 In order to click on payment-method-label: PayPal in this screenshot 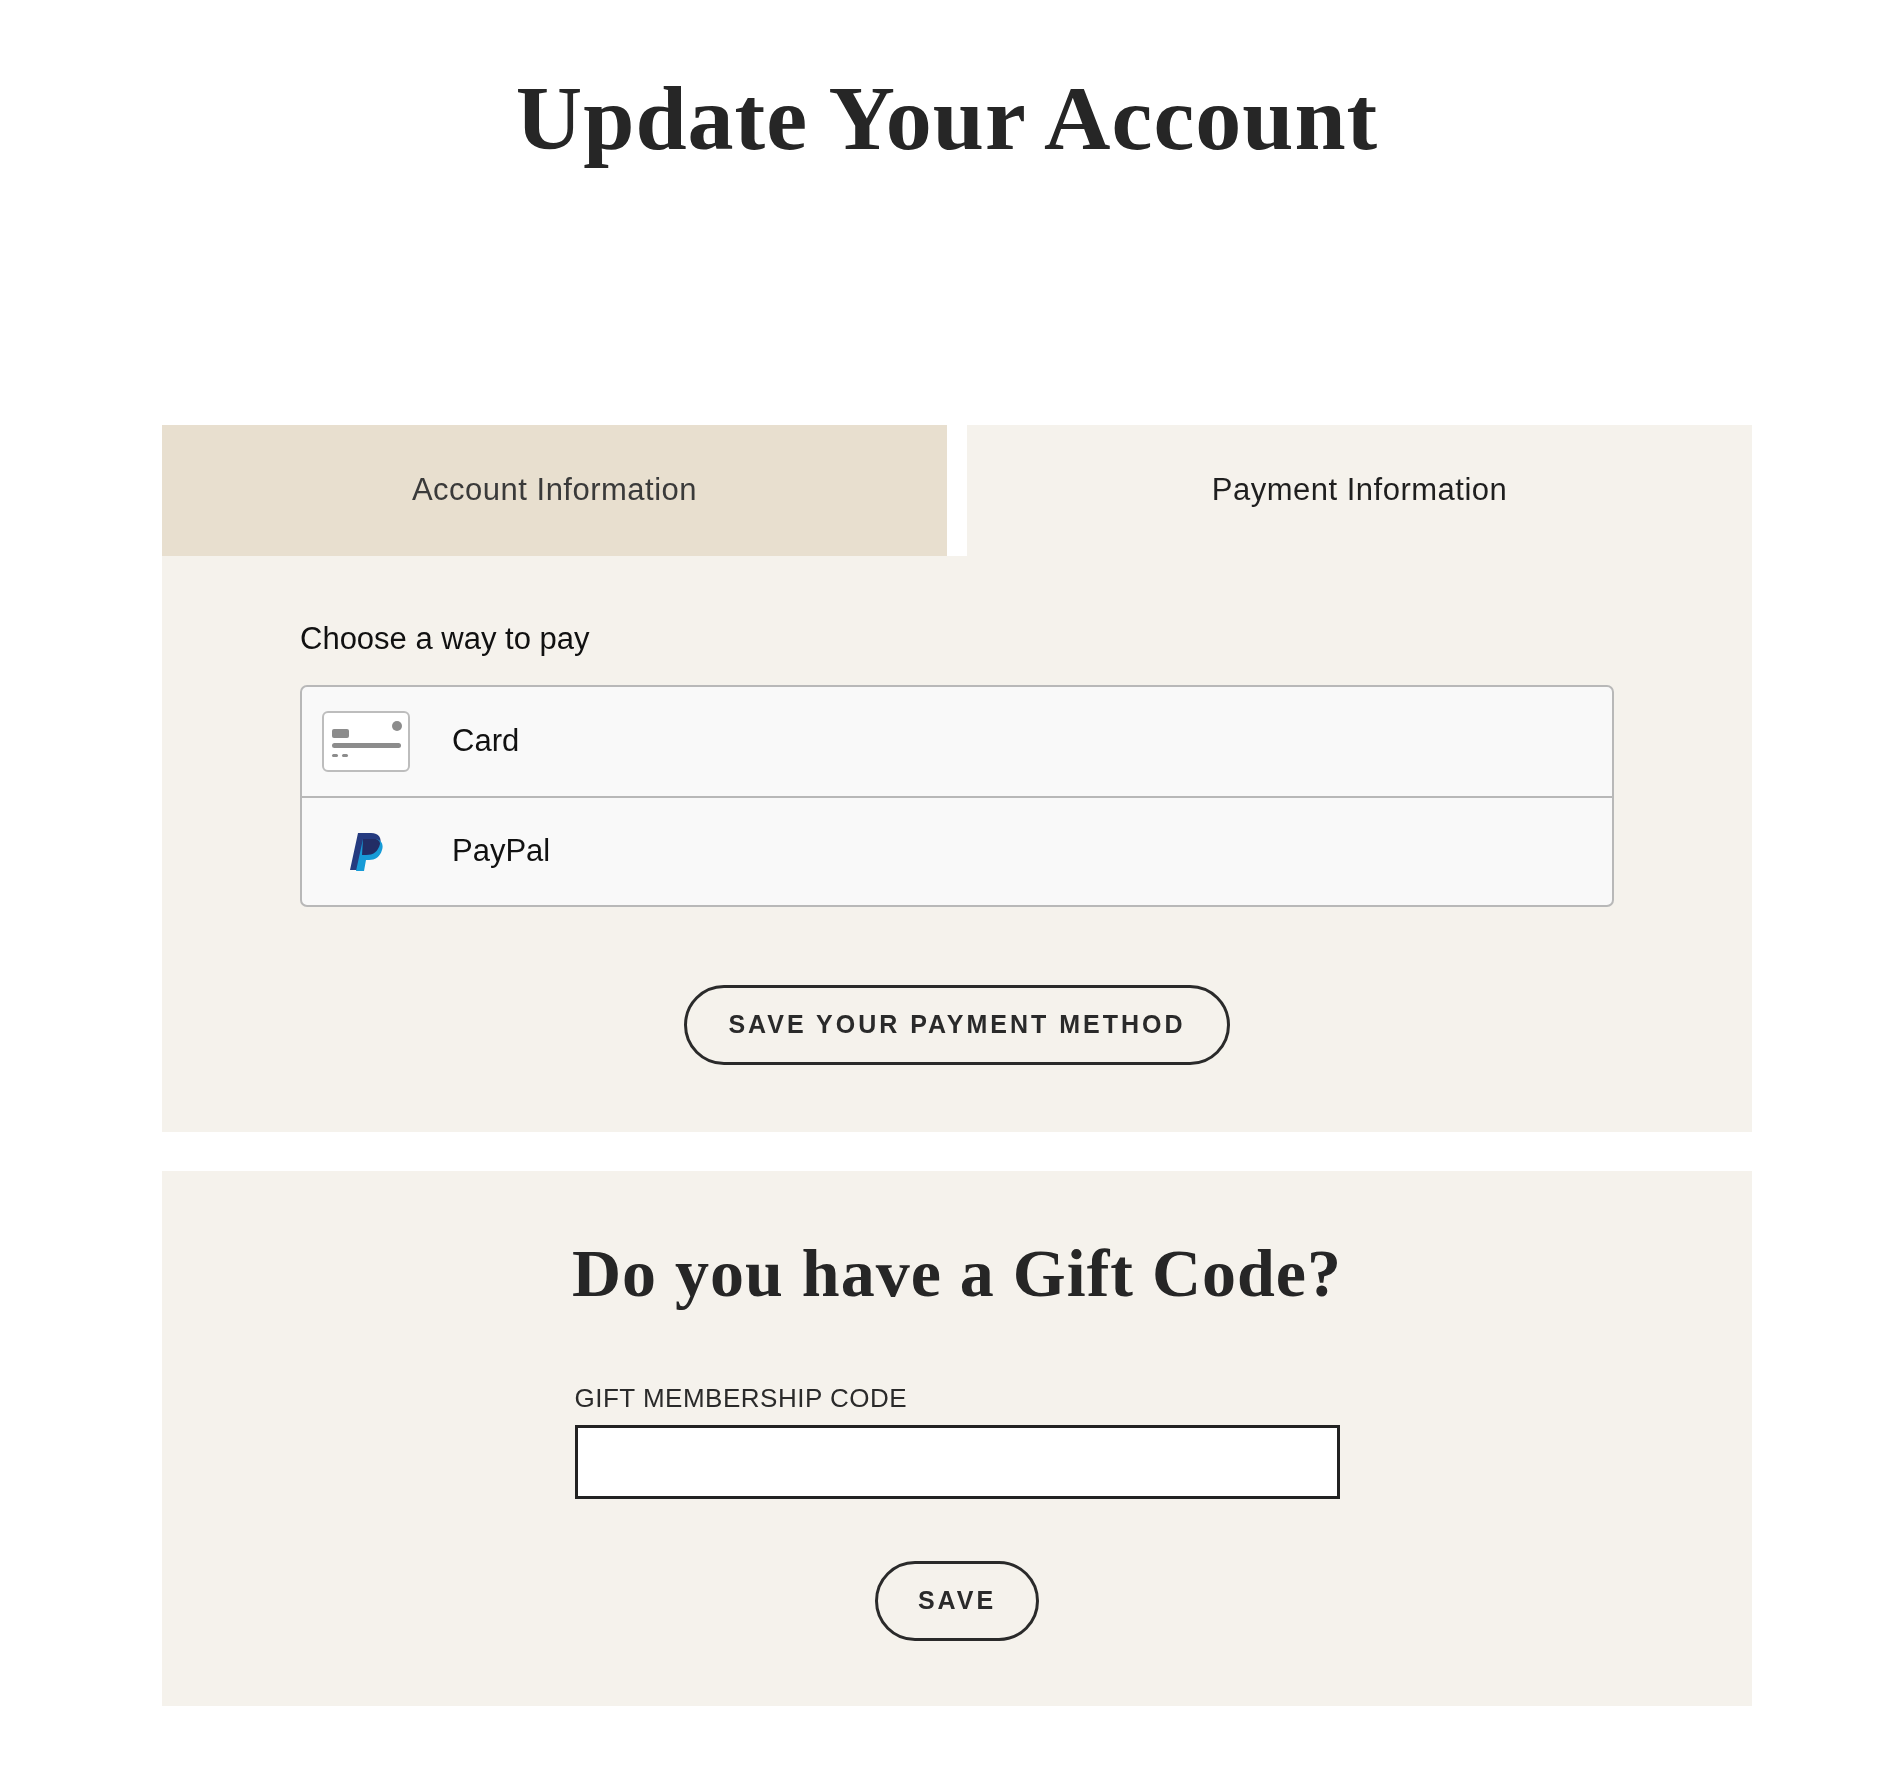, I will do `click(501, 851)`.